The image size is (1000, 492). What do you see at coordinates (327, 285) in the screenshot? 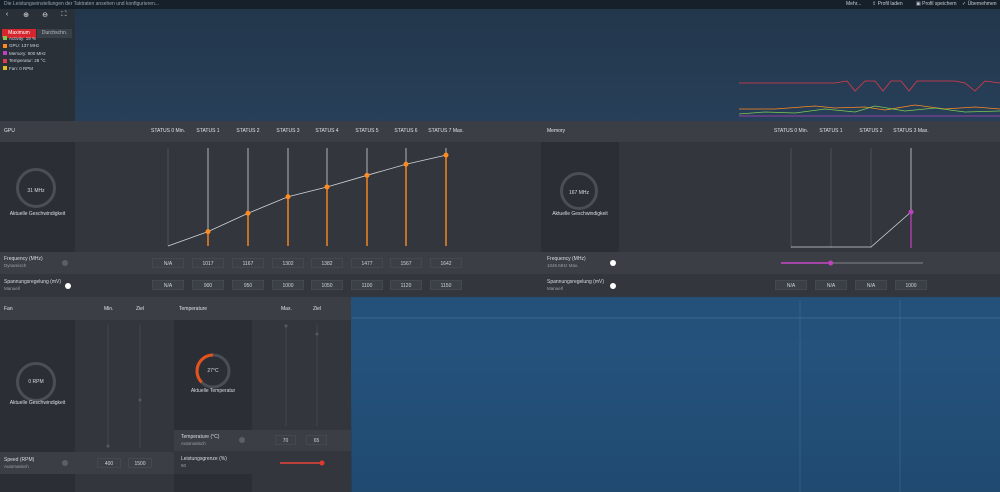
I see `gpu-voltage-input: 1050` at bounding box center [327, 285].